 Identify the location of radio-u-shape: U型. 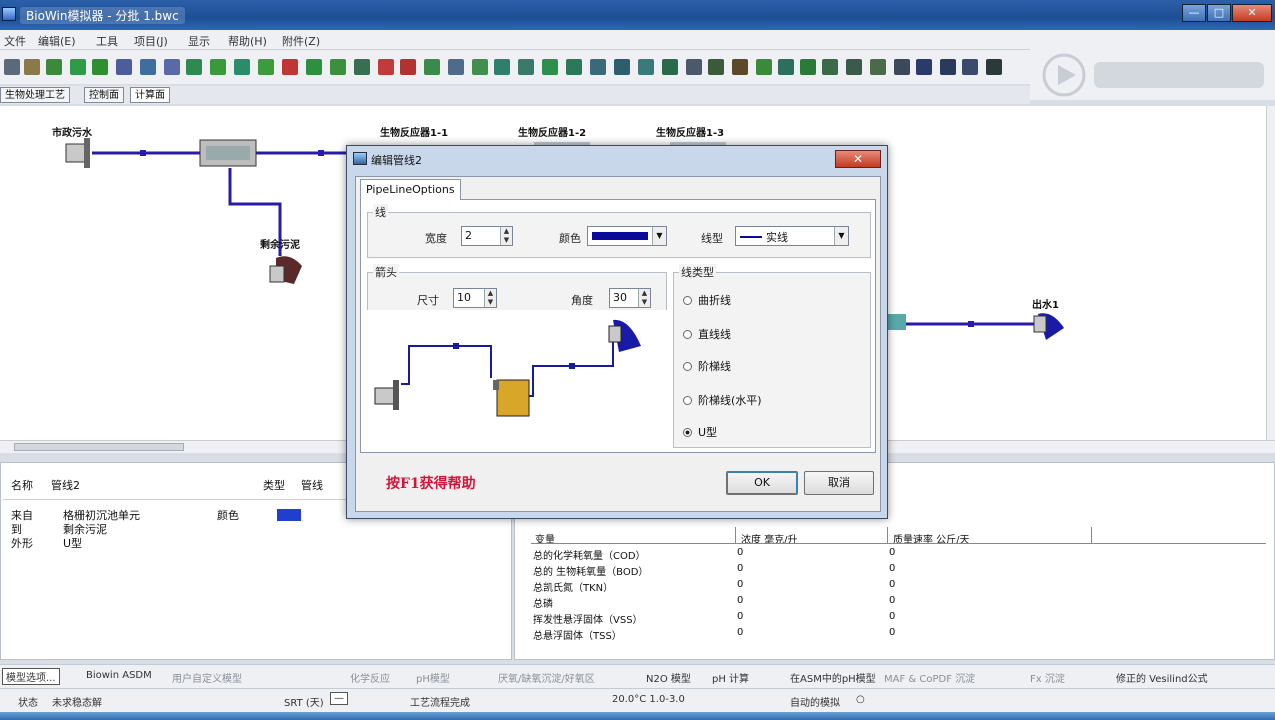
(700, 432).